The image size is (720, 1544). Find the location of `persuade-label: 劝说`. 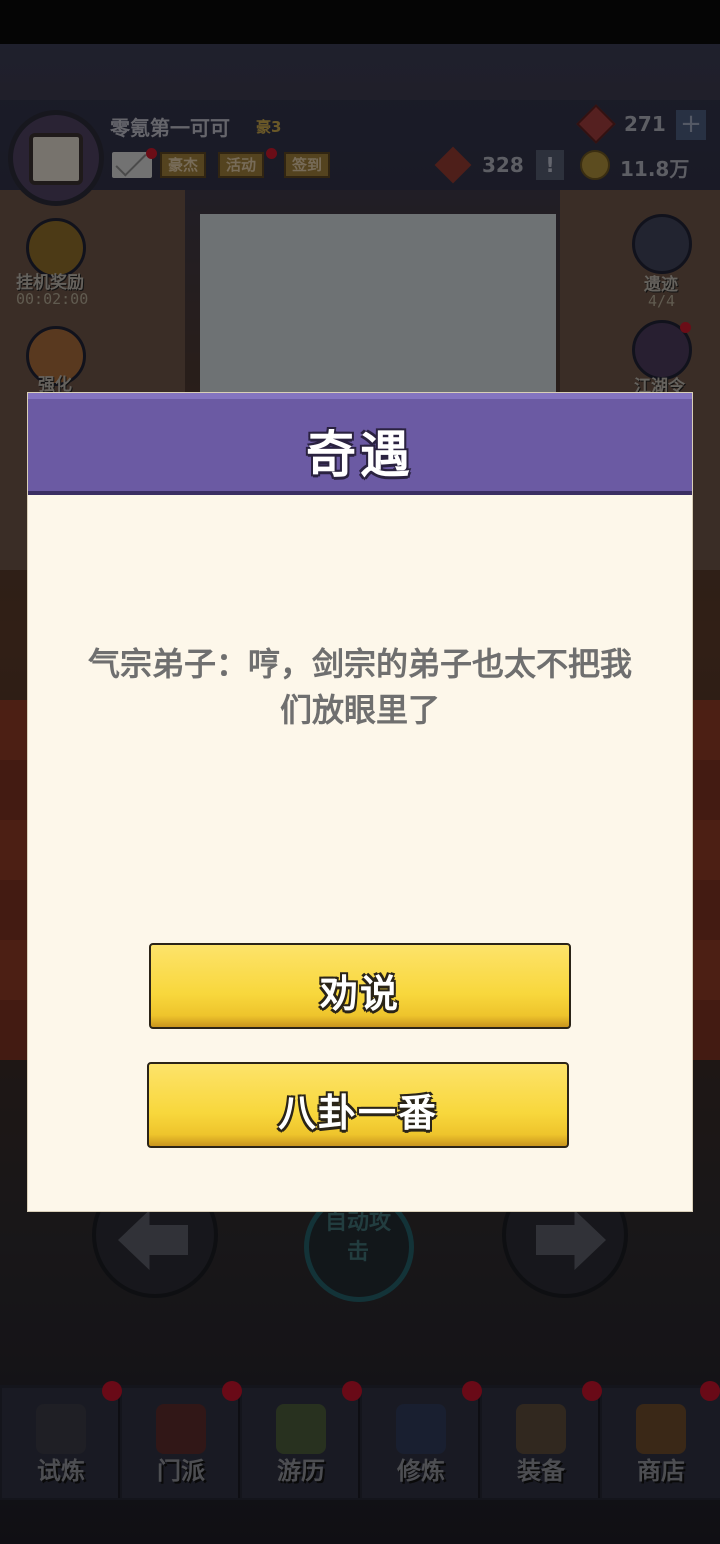

persuade-label: 劝说 is located at coordinates (359, 994).